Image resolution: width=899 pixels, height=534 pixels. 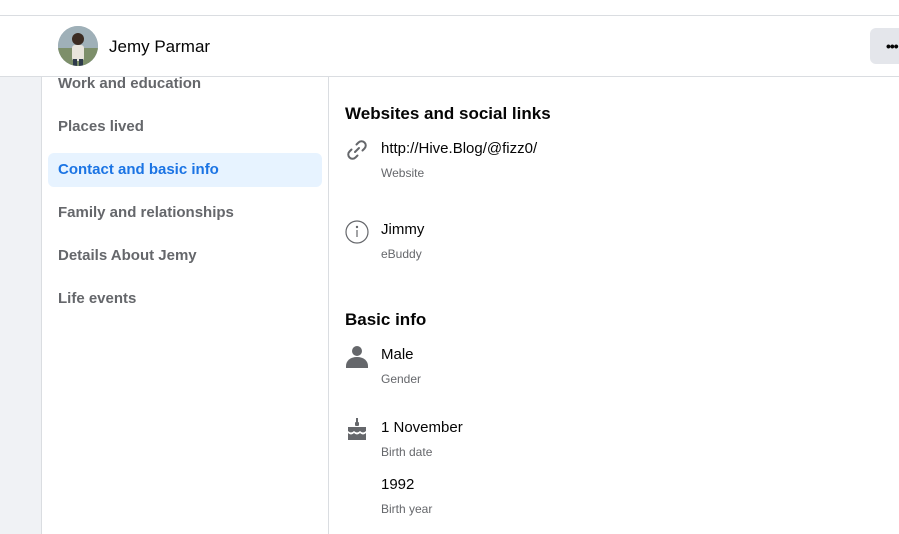 I want to click on websites-section-title: Websites and social links, so click(x=448, y=113).